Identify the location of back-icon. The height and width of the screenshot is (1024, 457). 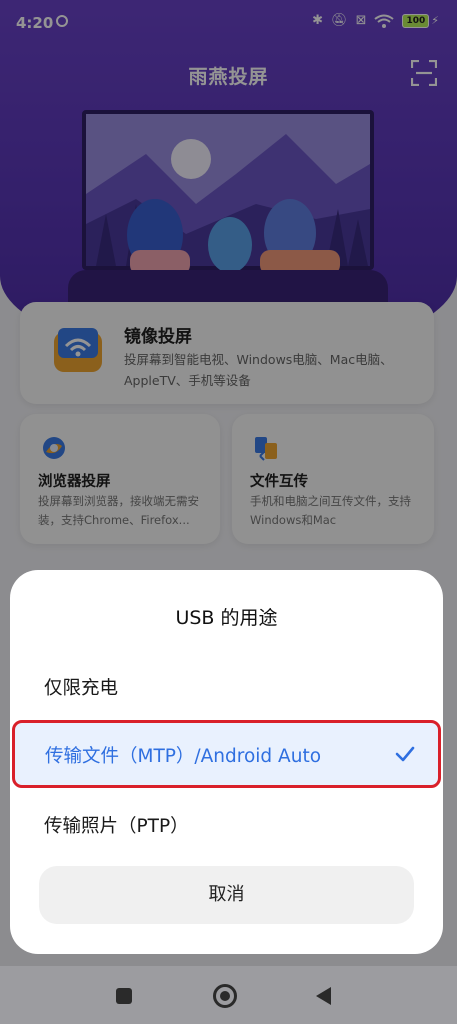
(323, 996).